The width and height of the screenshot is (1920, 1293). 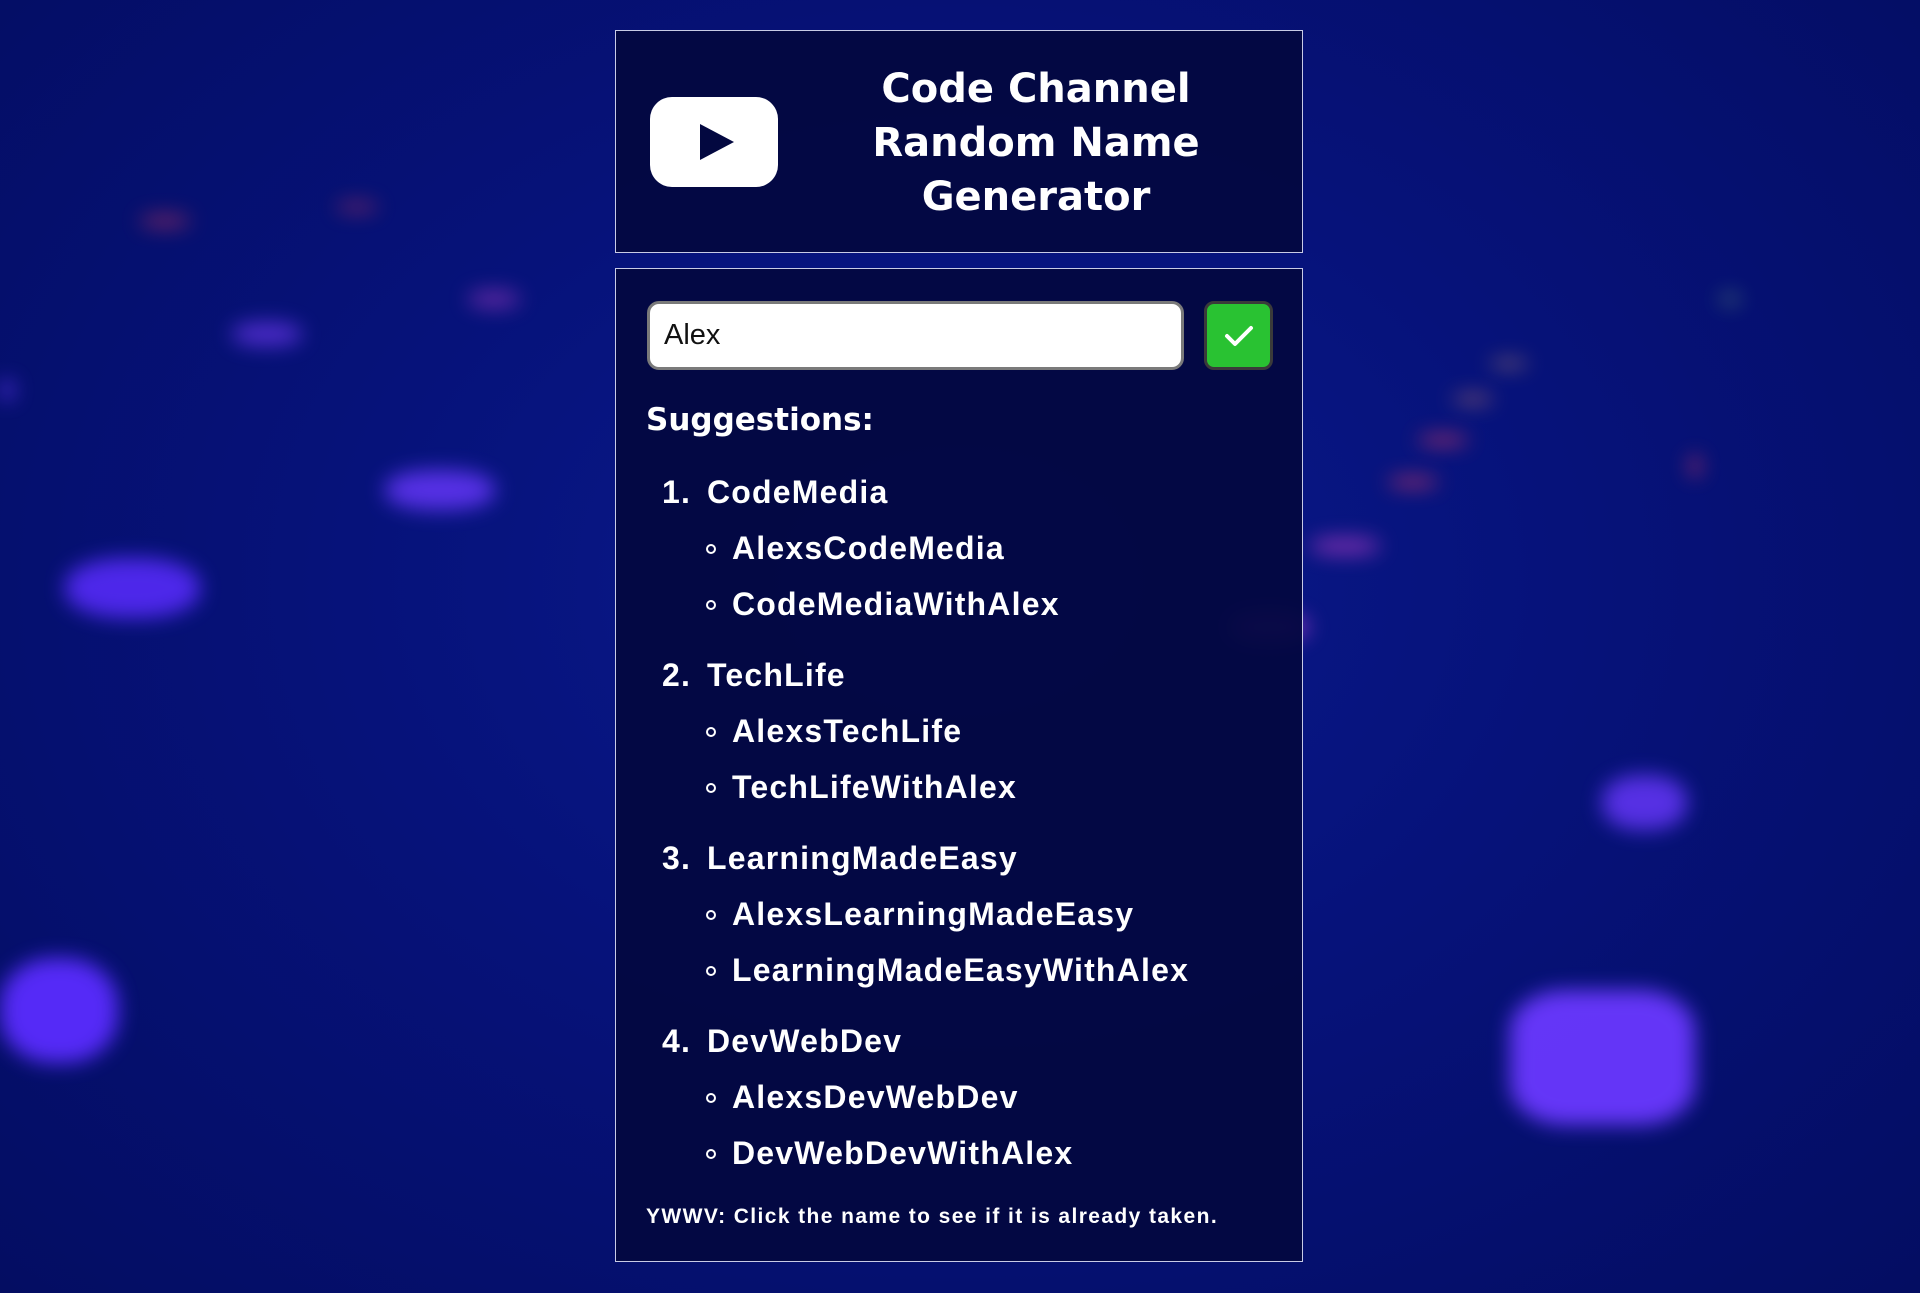 I want to click on submit-button, so click(x=1238, y=335).